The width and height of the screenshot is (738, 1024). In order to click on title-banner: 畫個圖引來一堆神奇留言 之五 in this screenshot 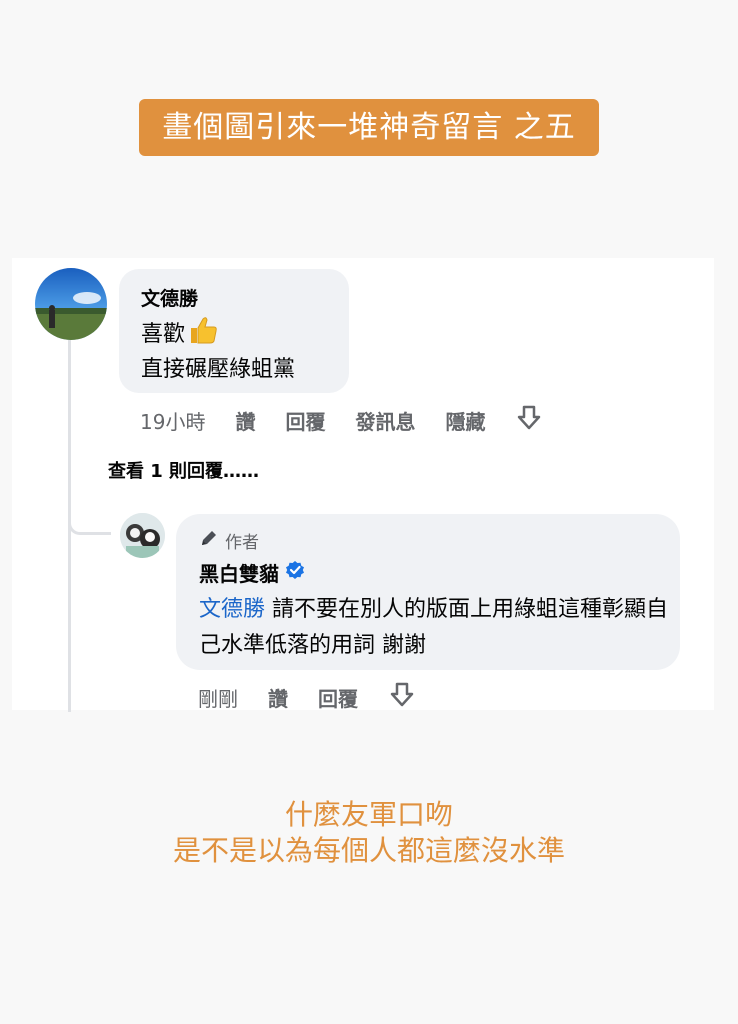, I will do `click(369, 127)`.